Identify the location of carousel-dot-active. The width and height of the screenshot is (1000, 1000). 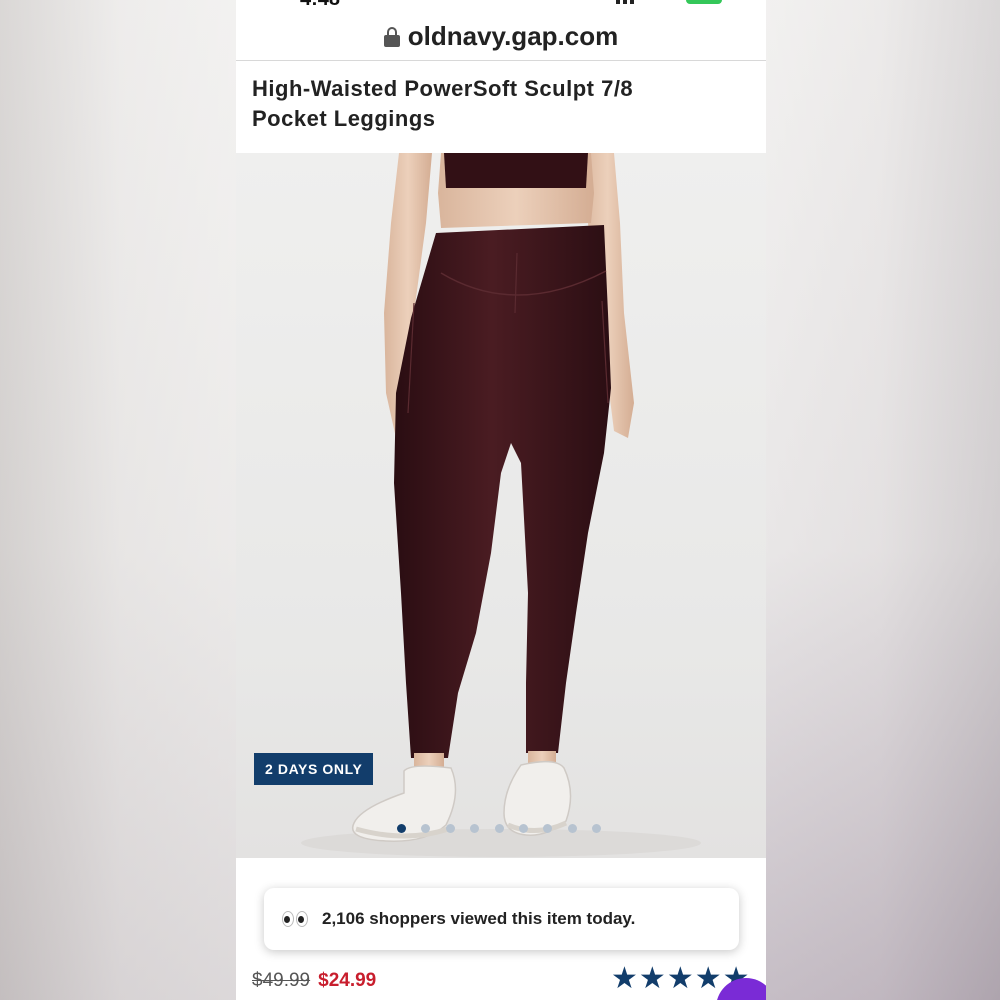
(401, 828).